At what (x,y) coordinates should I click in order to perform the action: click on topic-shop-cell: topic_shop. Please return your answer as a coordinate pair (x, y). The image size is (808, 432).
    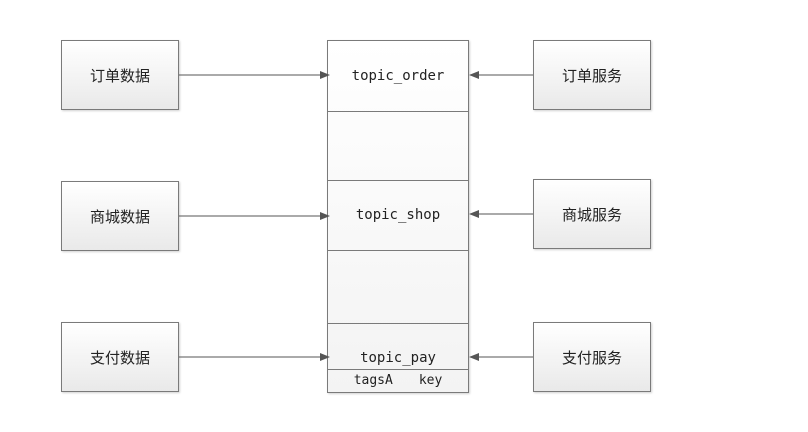
    Looking at the image, I should click on (398, 215).